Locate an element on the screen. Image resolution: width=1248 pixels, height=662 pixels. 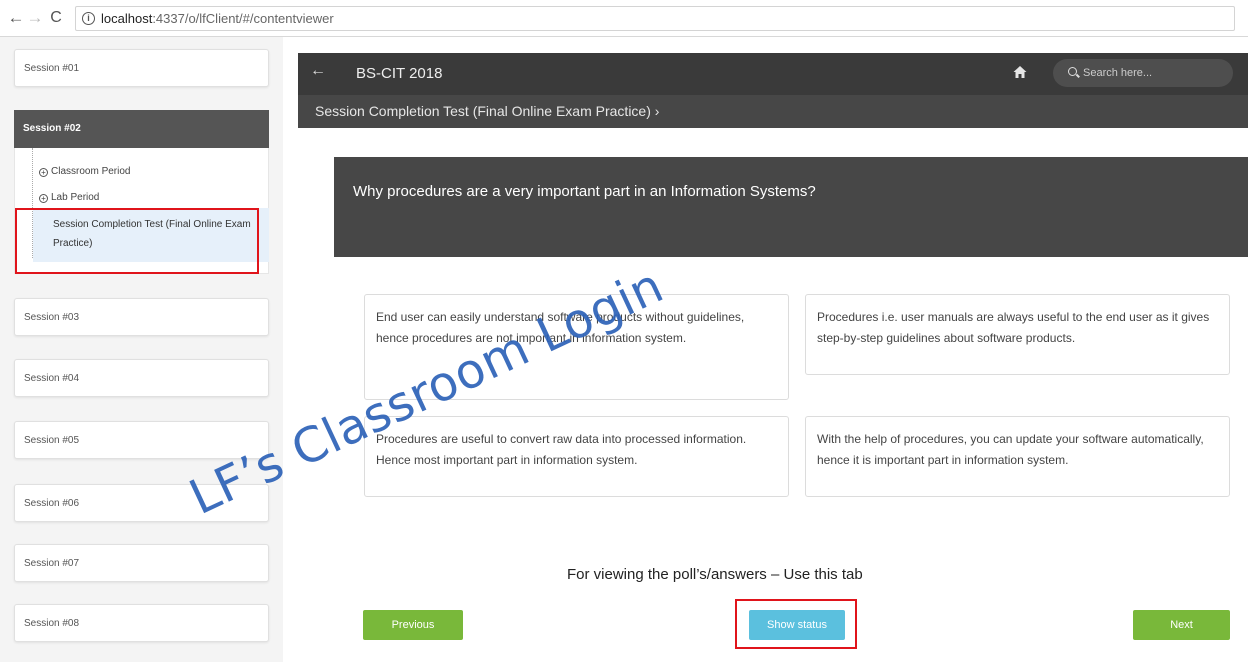
info-icon: i is located at coordinates (88, 18).